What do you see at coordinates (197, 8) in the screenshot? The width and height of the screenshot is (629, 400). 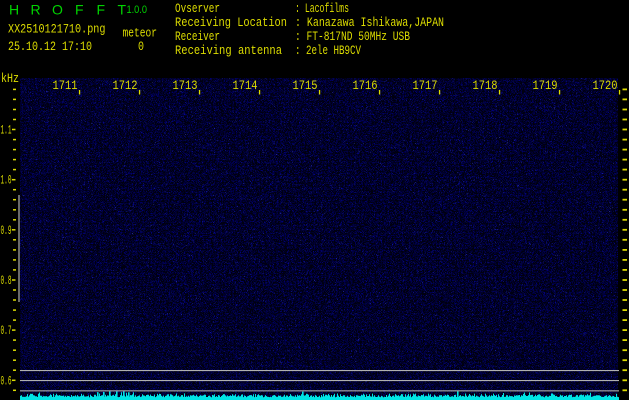 I see `svg-text: Ovserver` at bounding box center [197, 8].